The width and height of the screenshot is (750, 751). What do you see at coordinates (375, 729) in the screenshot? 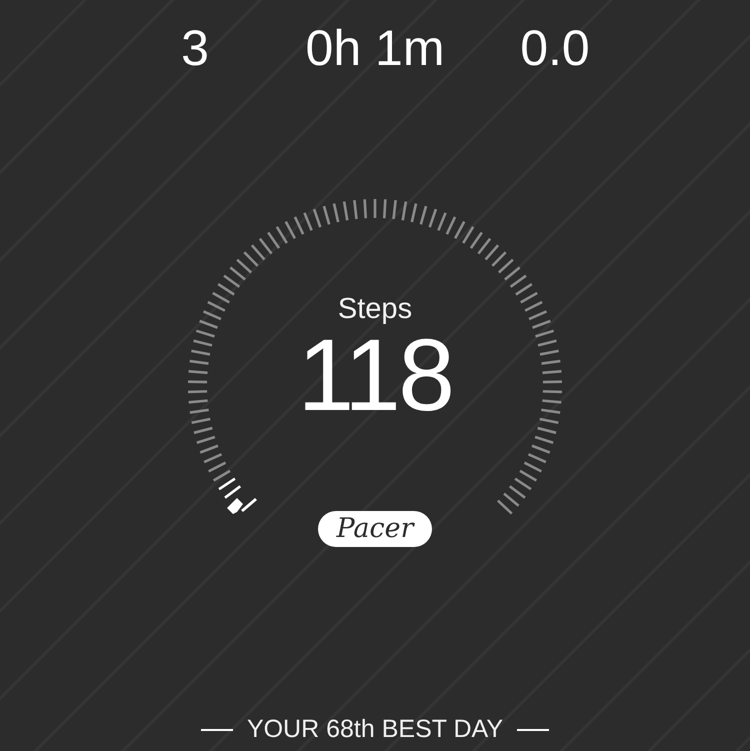
I see `best-day-text: YOUR 68th BEST DAY` at bounding box center [375, 729].